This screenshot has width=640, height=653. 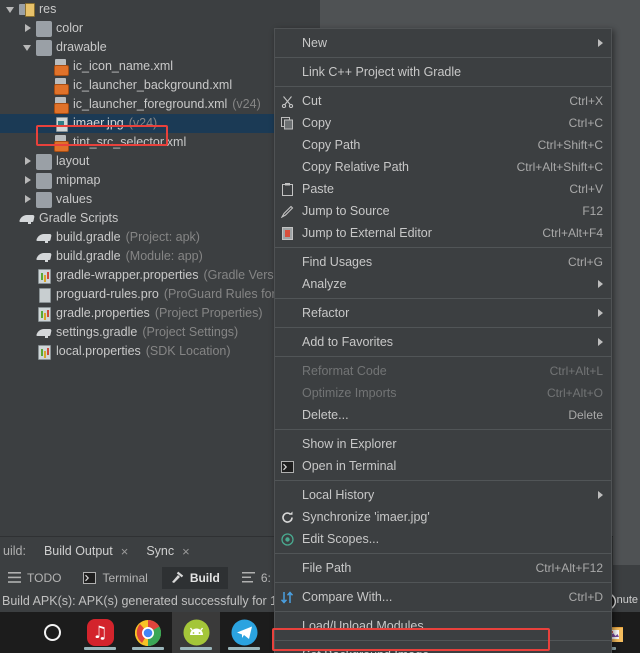 I want to click on tool-button-todo-label: TODO, so click(x=44, y=577).